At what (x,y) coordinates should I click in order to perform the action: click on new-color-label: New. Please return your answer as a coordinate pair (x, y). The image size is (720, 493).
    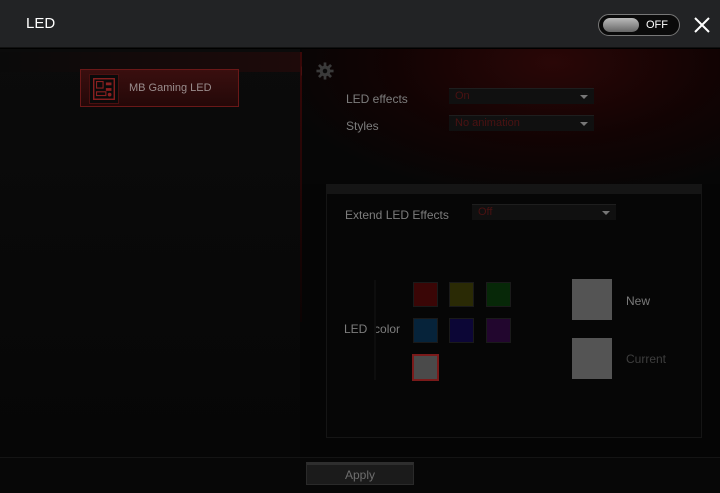
    Looking at the image, I should click on (638, 301).